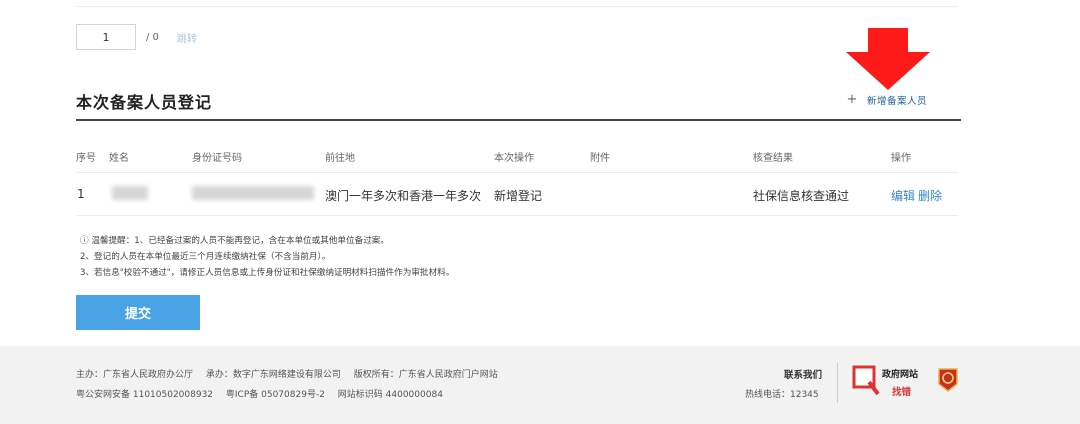 The width and height of the screenshot is (1080, 424). What do you see at coordinates (119, 158) in the screenshot?
I see `header-name: 姓名` at bounding box center [119, 158].